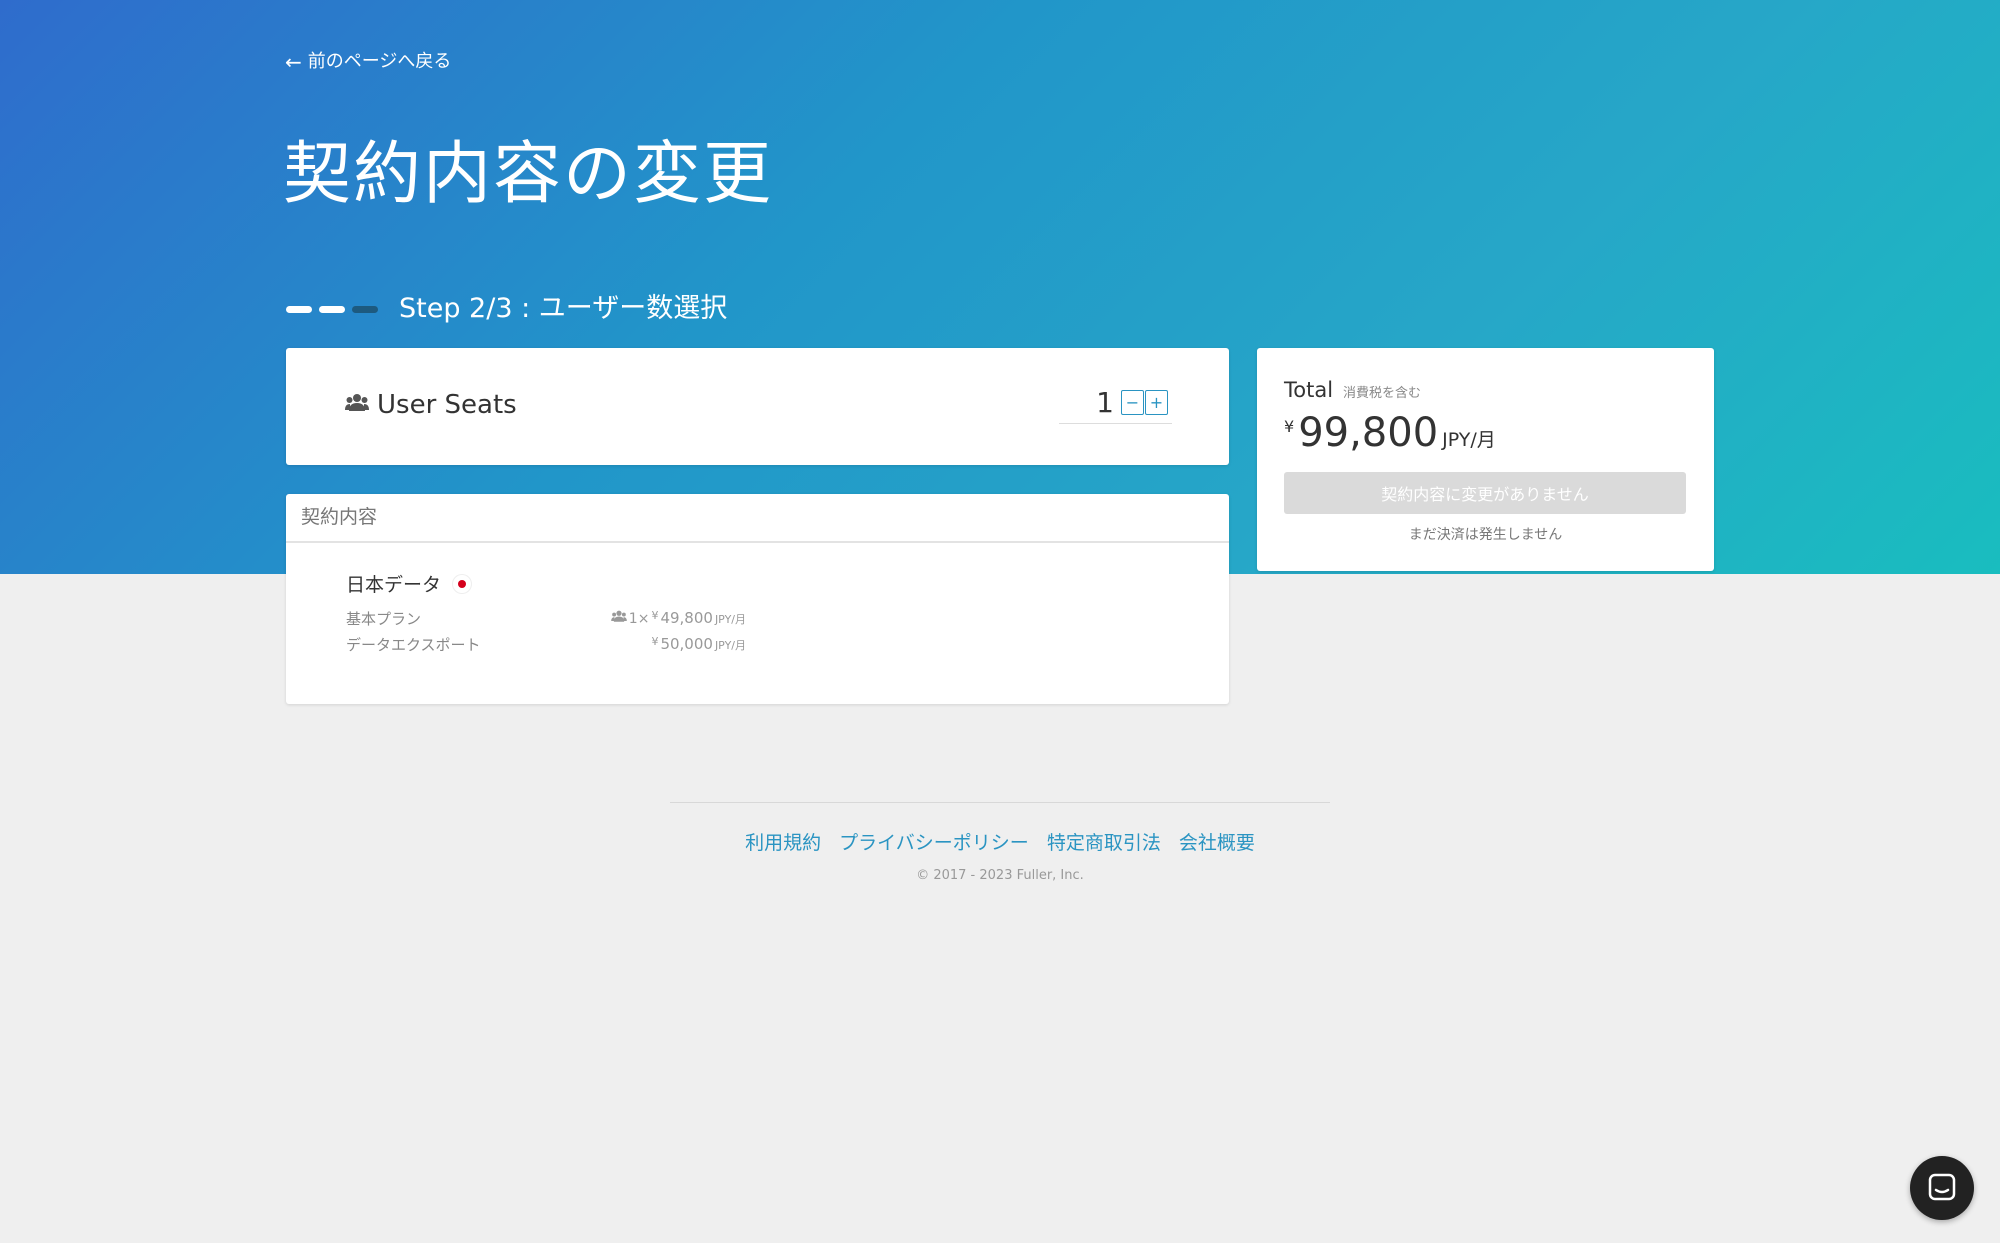 Image resolution: width=2000 pixels, height=1243 pixels. I want to click on confirm-change-button: 契約内容に変更がありません, so click(1485, 493).